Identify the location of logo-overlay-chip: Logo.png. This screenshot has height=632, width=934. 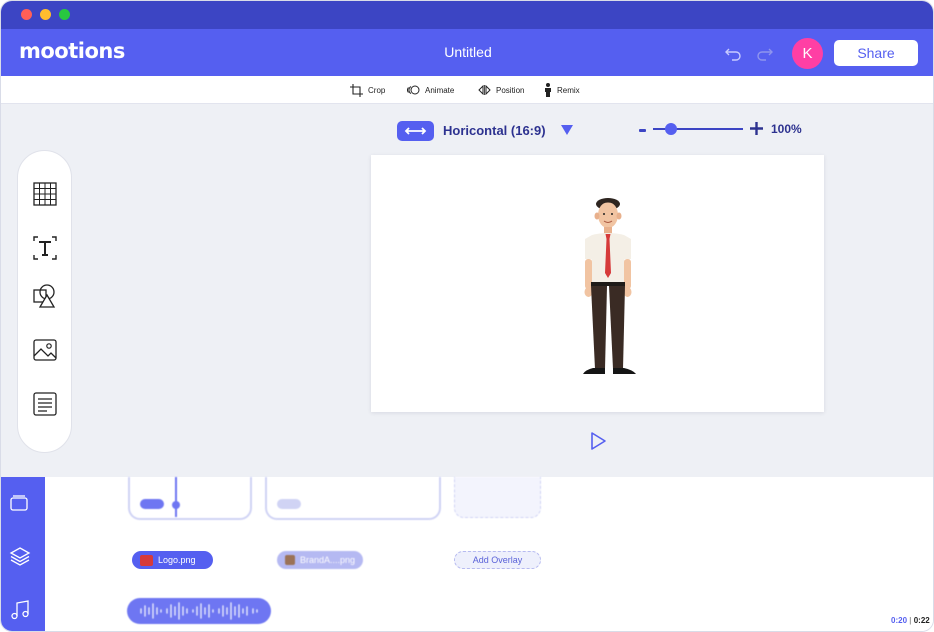
(172, 560).